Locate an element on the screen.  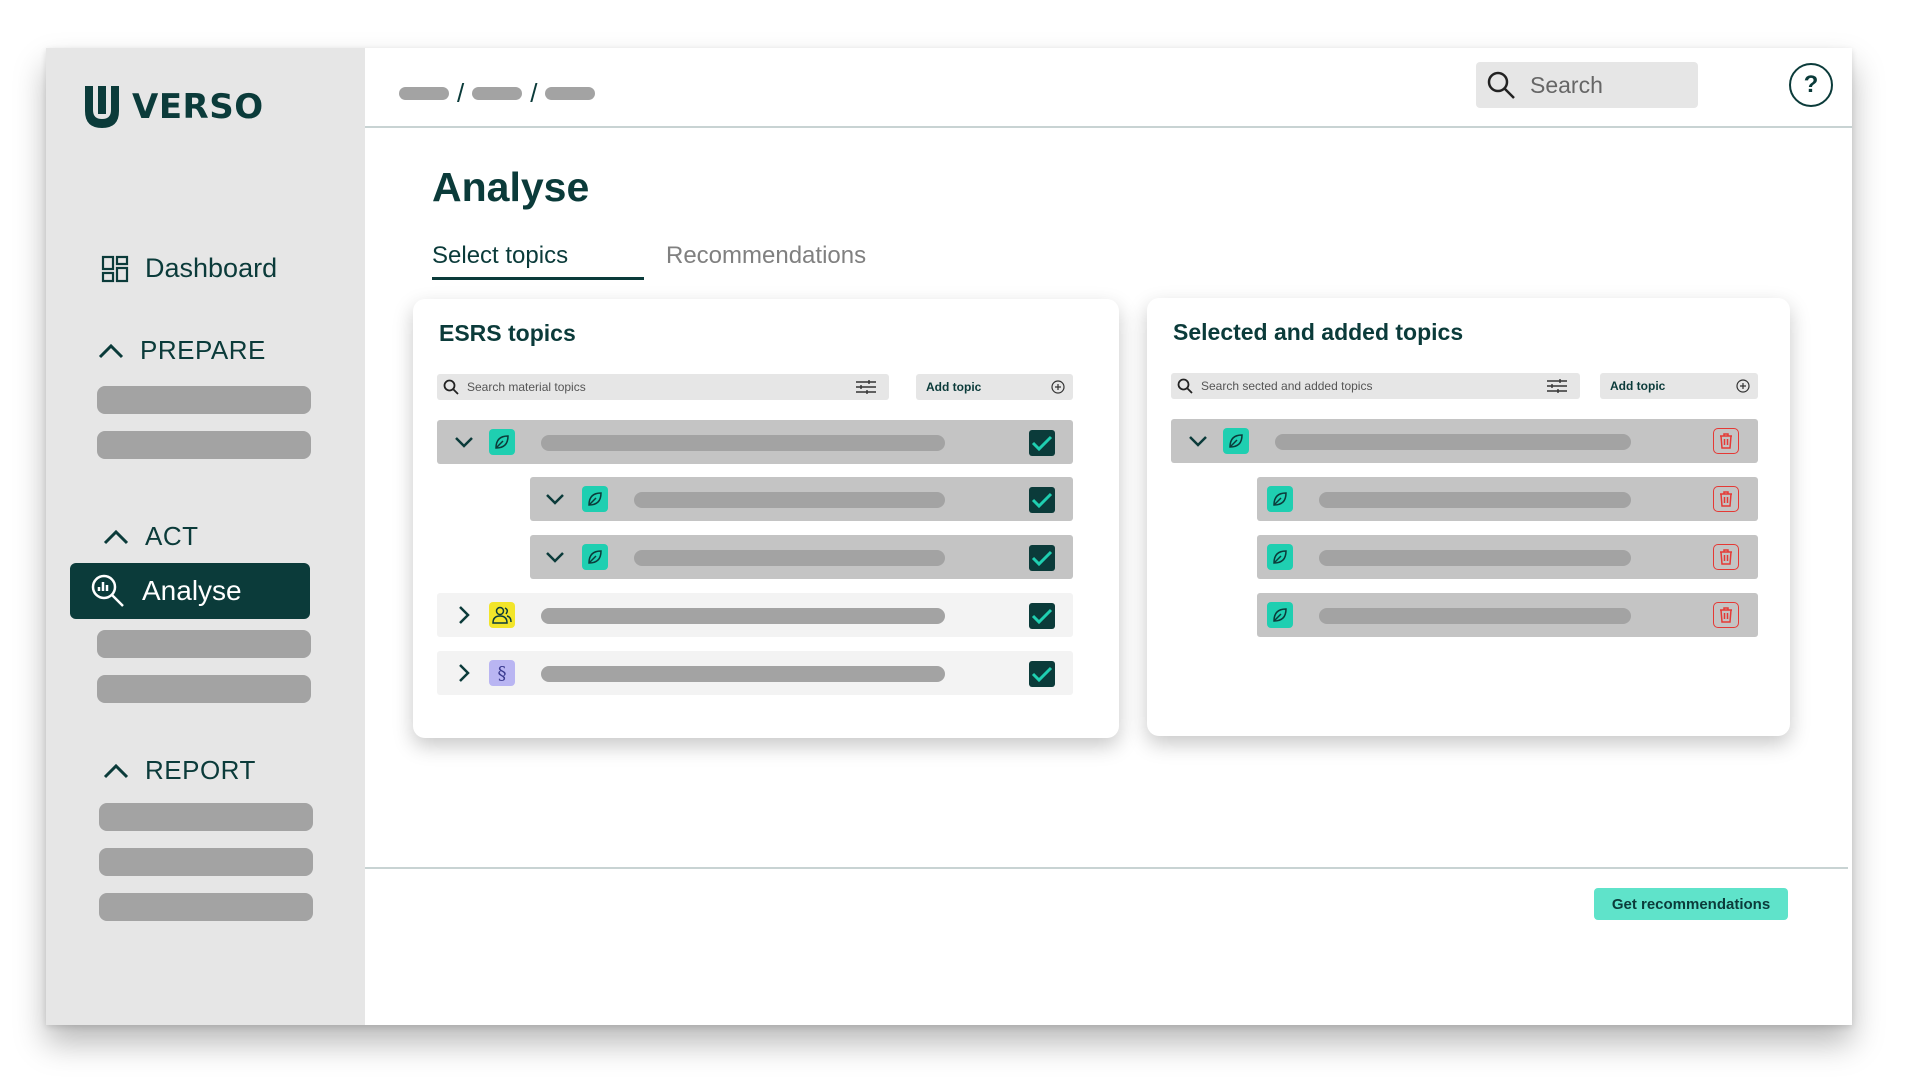
selected-search-placeholder: Search sected and added topics is located at coordinates (1287, 386).